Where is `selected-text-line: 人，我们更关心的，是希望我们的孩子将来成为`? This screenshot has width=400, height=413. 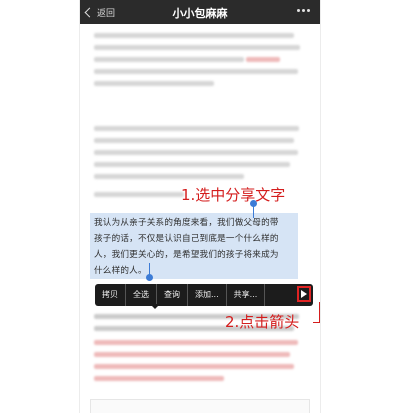
selected-text-line: 人，我们更关心的，是希望我们的孩子将来成为 is located at coordinates (186, 254).